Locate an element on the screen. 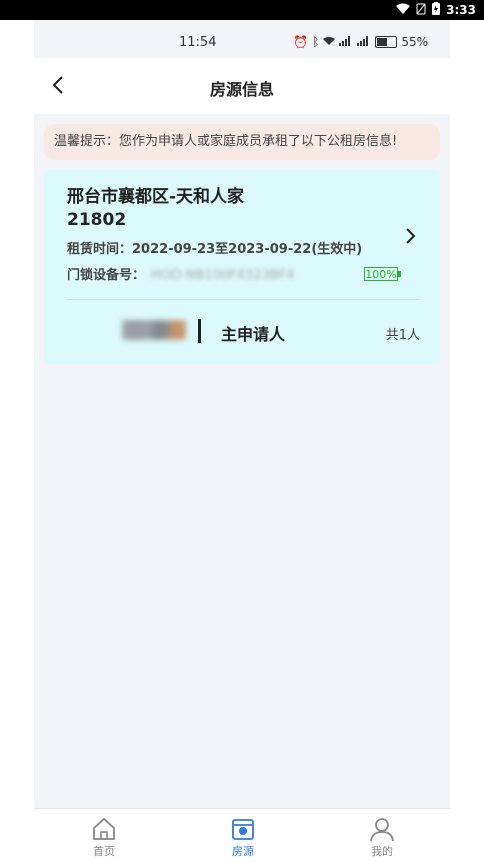 The height and width of the screenshot is (862, 484). no-sim-icon is located at coordinates (421, 10).